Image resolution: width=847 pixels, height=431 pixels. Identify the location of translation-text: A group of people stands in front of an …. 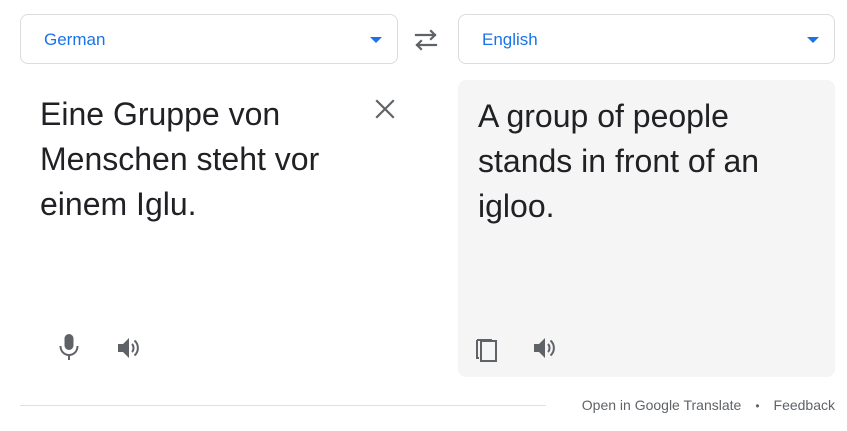
(619, 161).